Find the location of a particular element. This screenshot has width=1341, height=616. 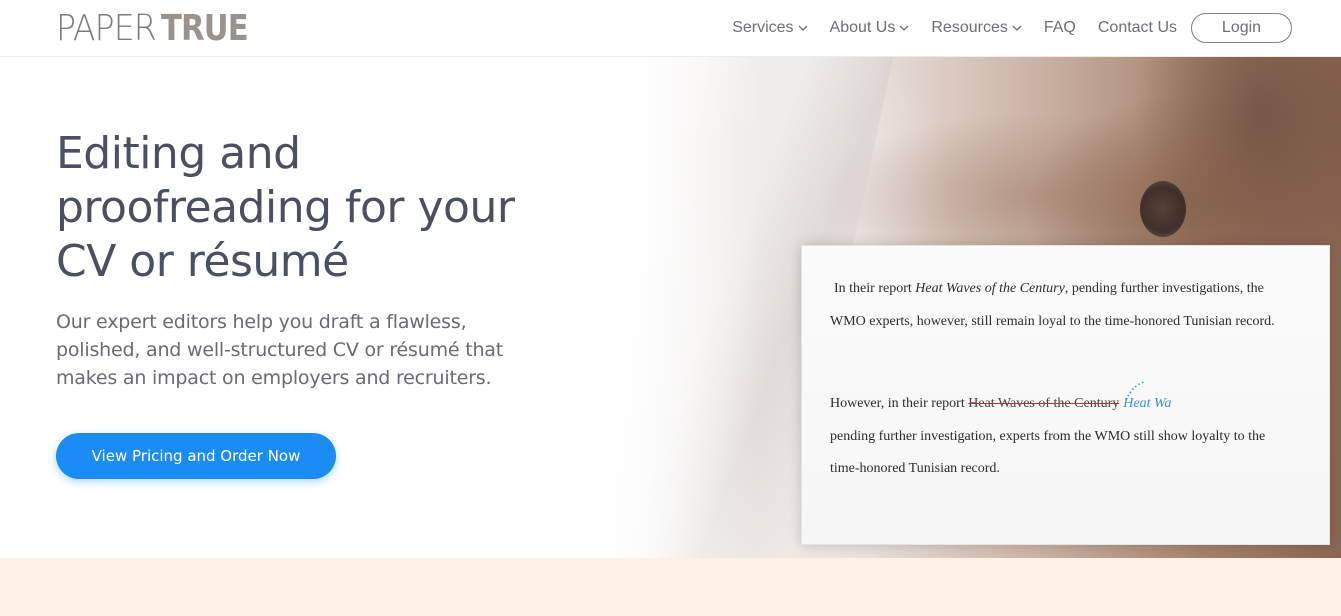

deleted-text: Heat Waves of the Century is located at coordinates (1044, 403).